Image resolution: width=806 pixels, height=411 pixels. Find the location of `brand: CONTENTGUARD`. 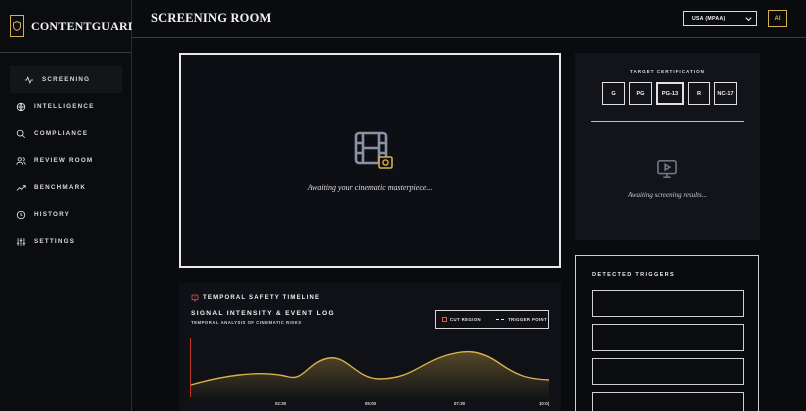

brand: CONTENTGUARD is located at coordinates (68, 26).